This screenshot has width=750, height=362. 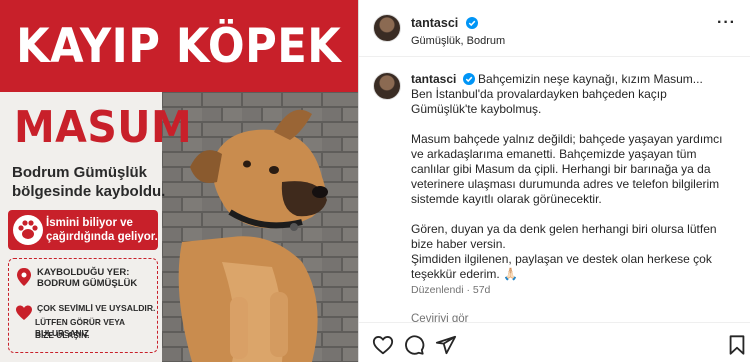 What do you see at coordinates (28, 230) in the screenshot?
I see `paw-icon` at bounding box center [28, 230].